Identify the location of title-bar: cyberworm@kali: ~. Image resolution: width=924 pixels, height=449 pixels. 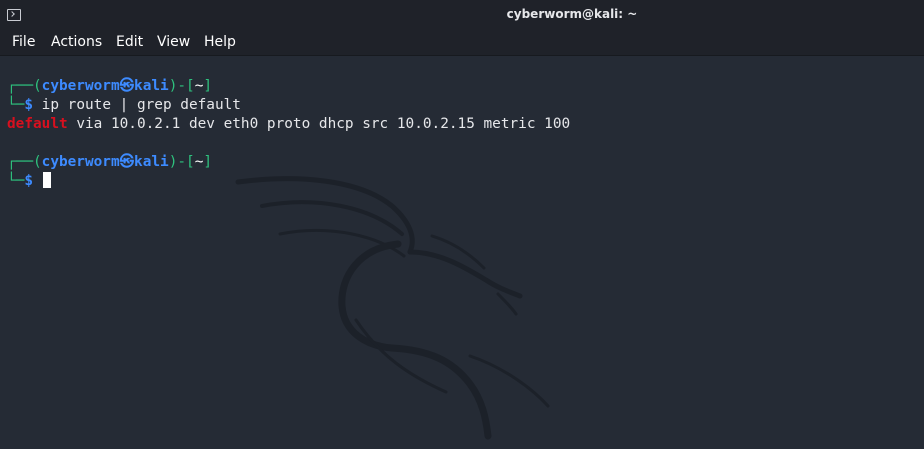
(462, 15).